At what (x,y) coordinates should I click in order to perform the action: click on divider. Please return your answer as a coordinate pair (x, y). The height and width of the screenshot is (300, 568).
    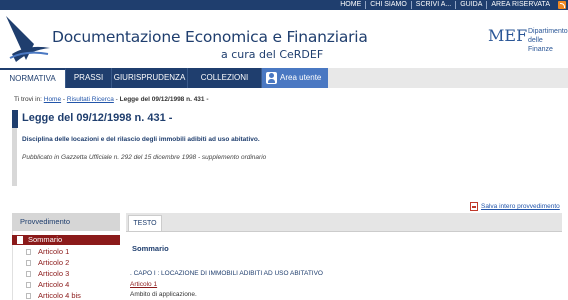
    Looking at the image, I should click on (344, 231).